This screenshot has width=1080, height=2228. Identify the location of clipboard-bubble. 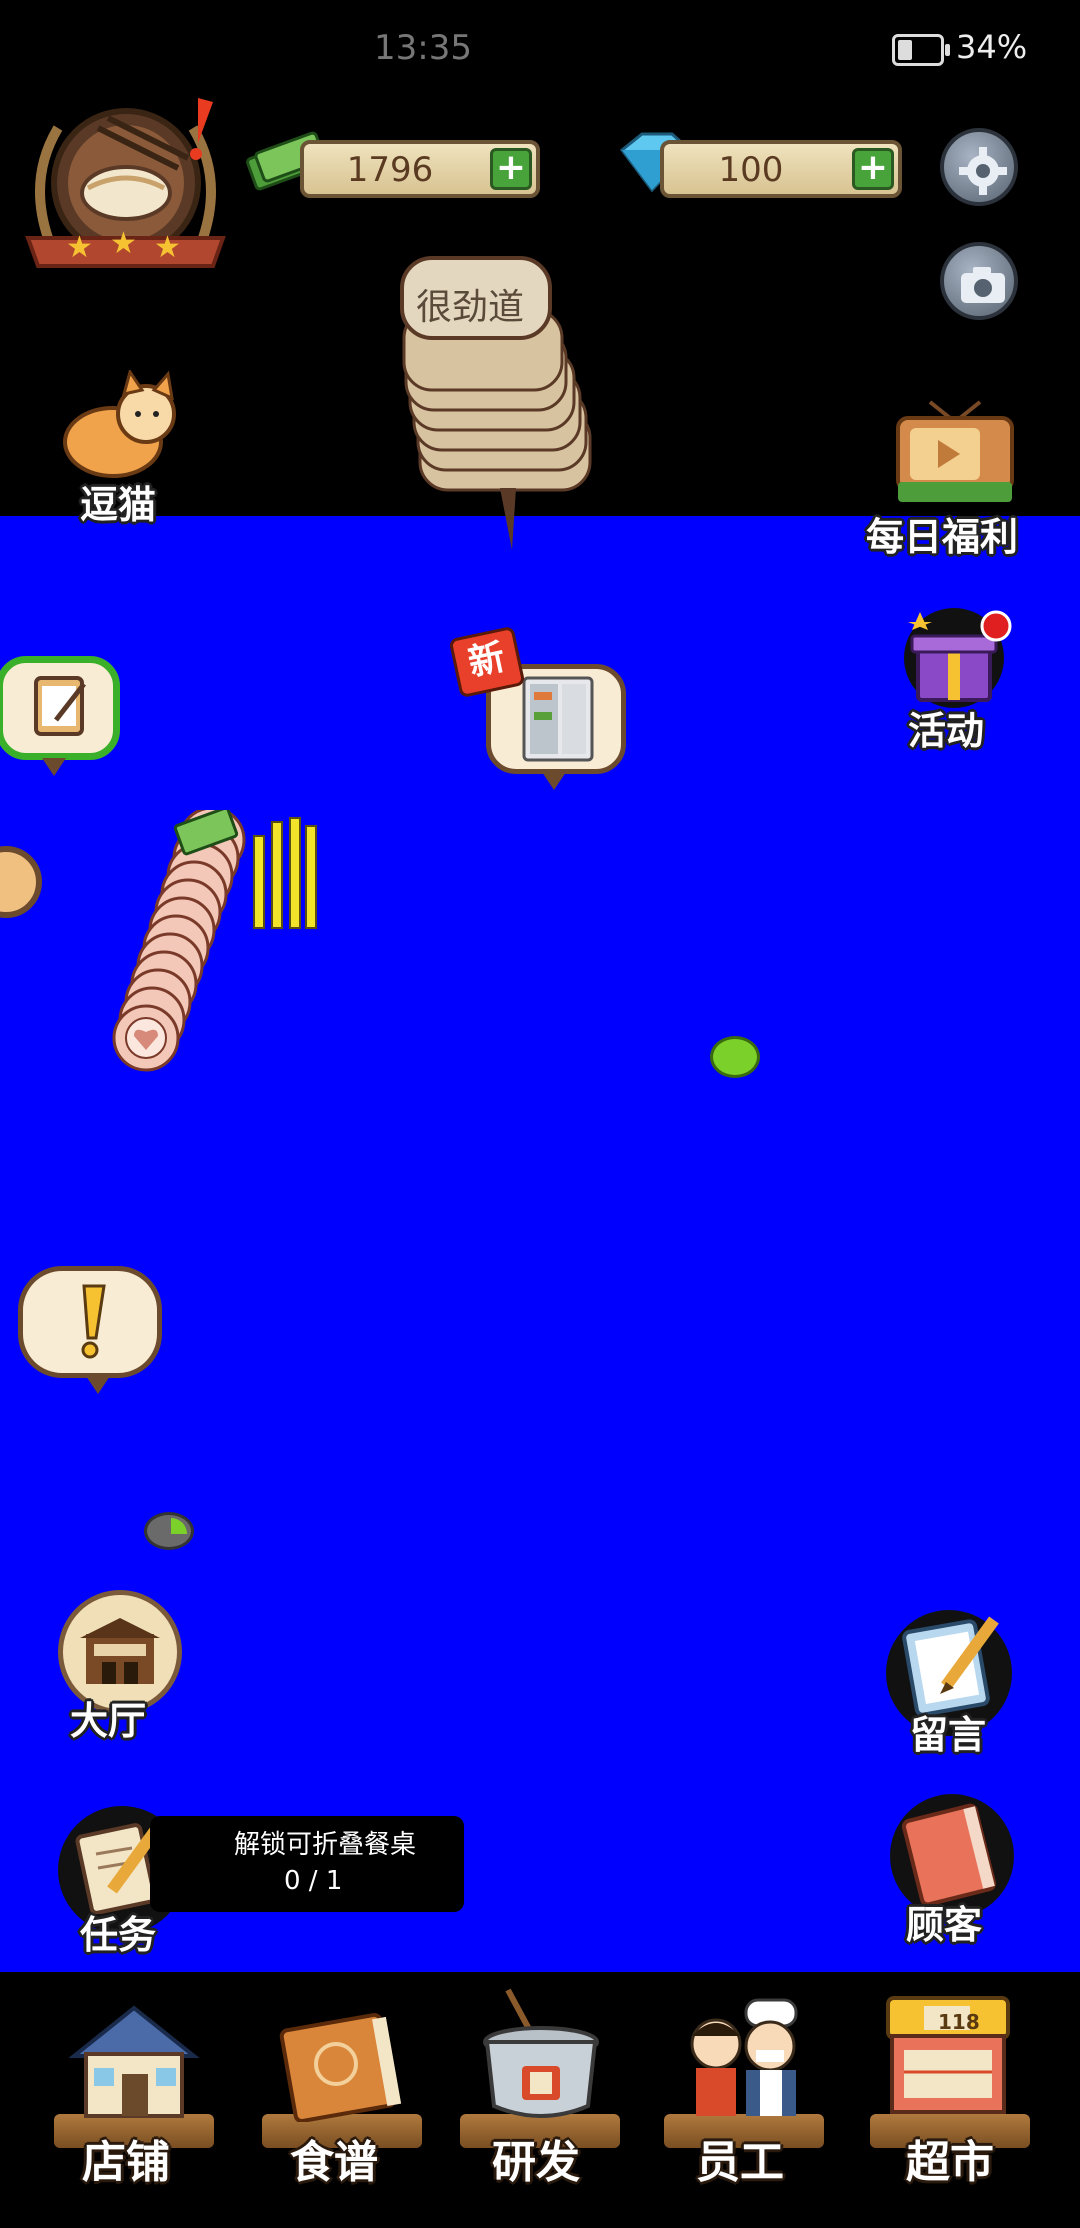
(63, 719).